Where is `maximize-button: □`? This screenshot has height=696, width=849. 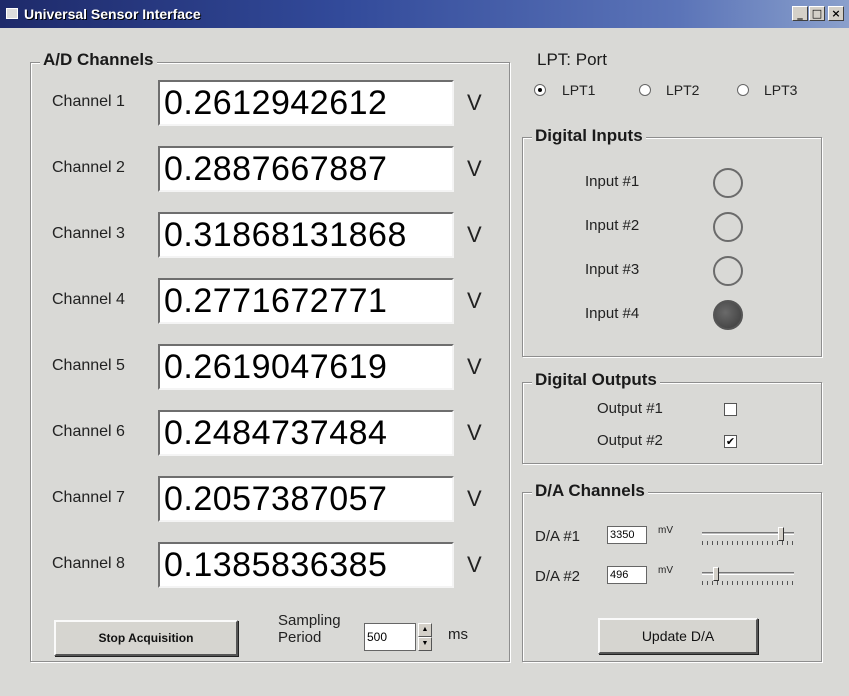
maximize-button: □ is located at coordinates (817, 13).